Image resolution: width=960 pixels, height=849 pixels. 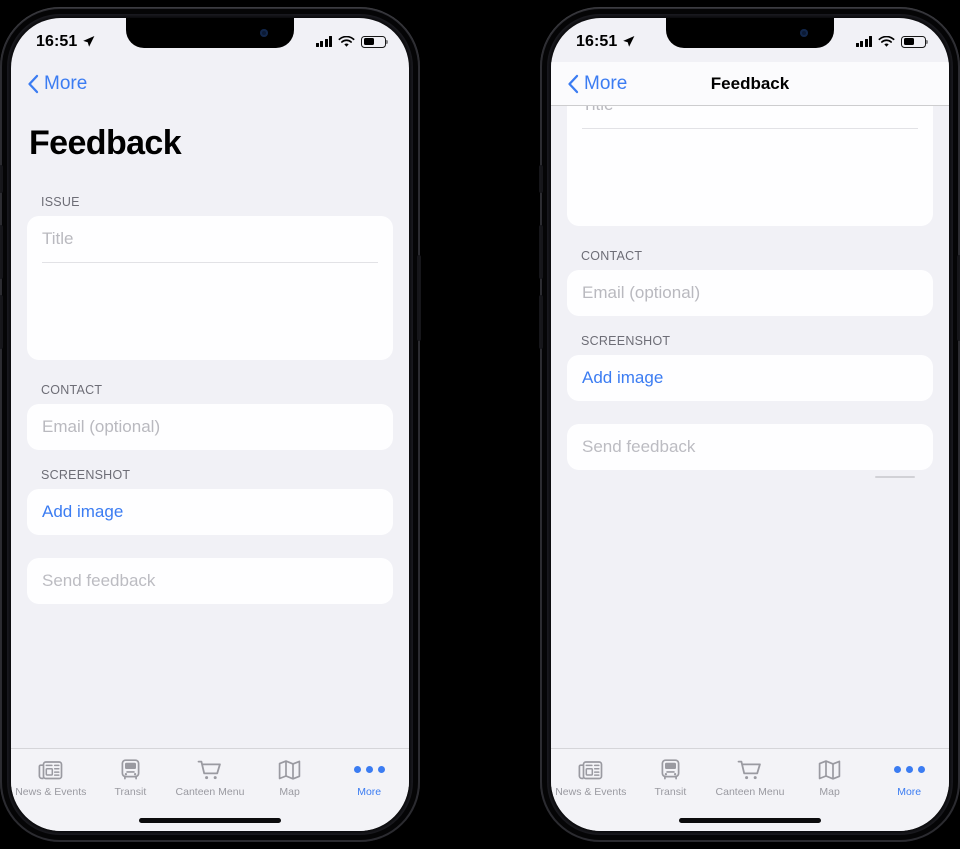 I want to click on send-feedback-button-right: Send feedback, so click(x=750, y=446).